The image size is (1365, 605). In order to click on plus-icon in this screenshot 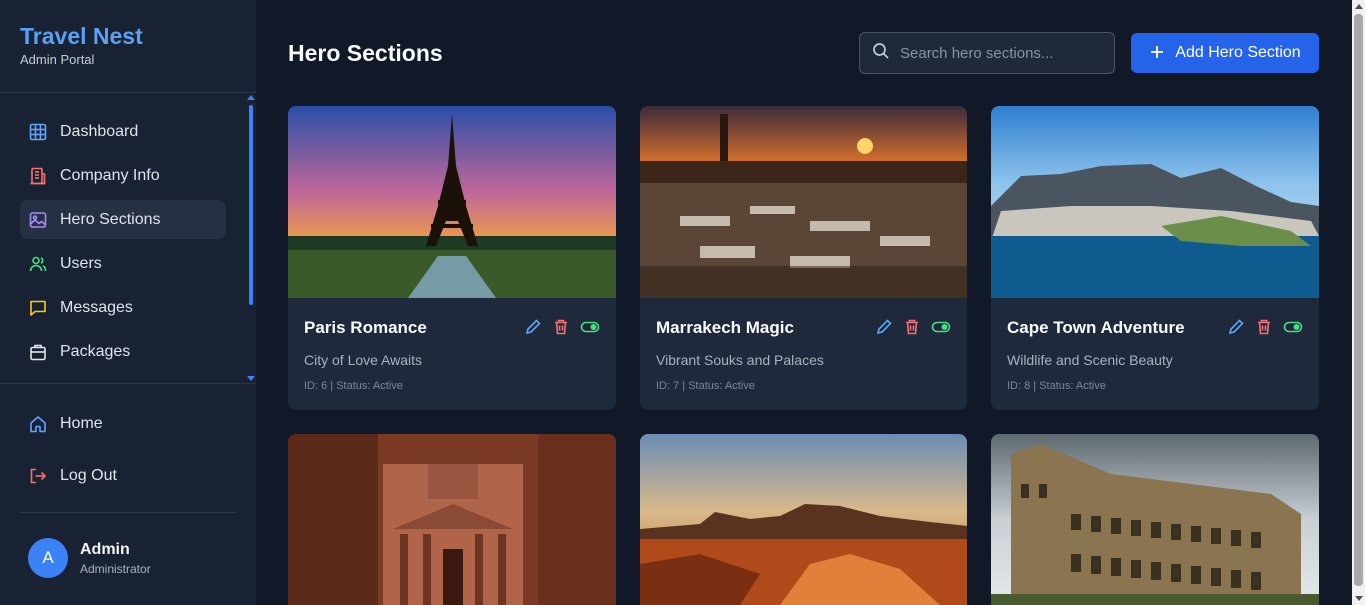, I will do `click(1157, 53)`.